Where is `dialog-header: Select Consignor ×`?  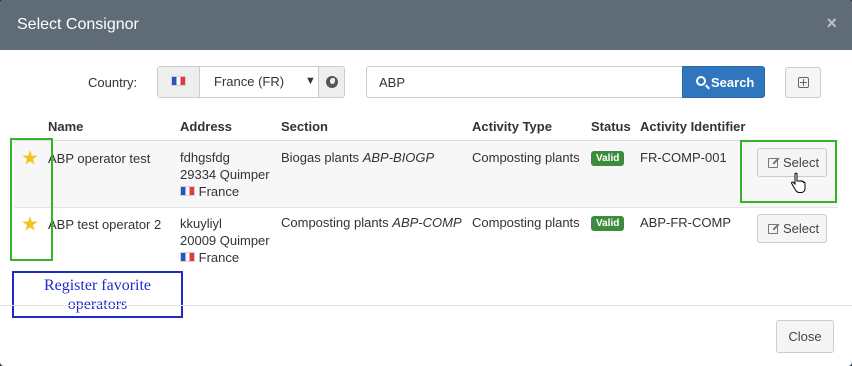
dialog-header: Select Consignor × is located at coordinates (426, 25).